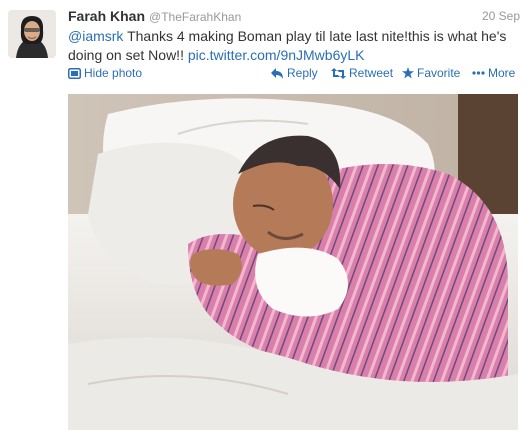  I want to click on star-icon, so click(408, 73).